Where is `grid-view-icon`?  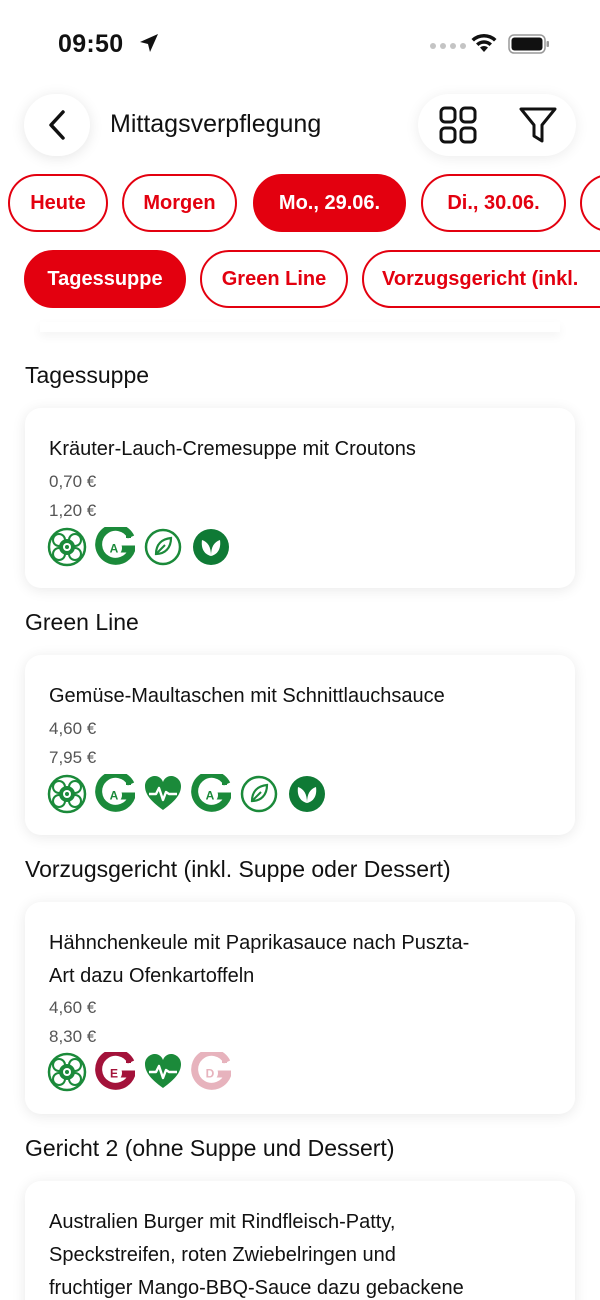
grid-view-icon is located at coordinates (458, 125).